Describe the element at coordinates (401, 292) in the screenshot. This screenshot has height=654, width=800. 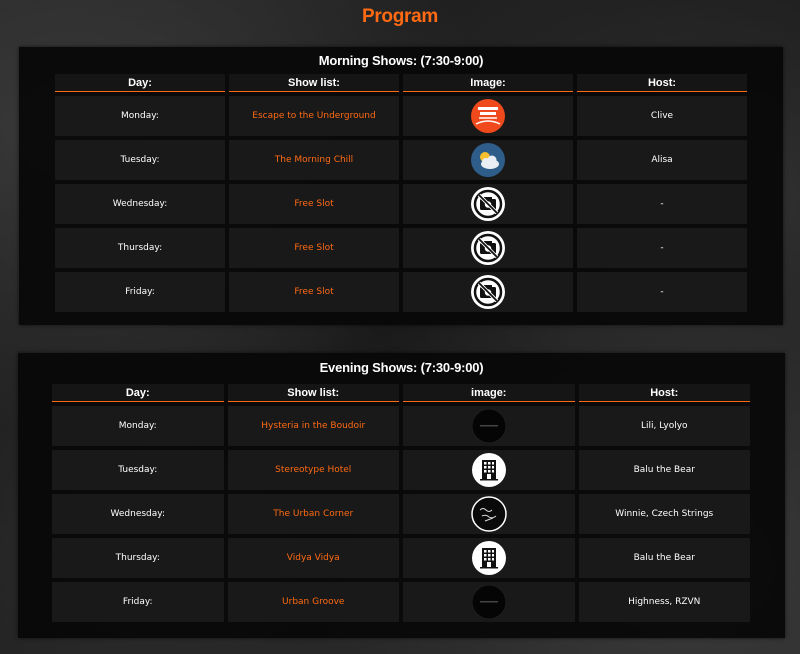
I see `table-row: Friday: Free Slot -` at that location.